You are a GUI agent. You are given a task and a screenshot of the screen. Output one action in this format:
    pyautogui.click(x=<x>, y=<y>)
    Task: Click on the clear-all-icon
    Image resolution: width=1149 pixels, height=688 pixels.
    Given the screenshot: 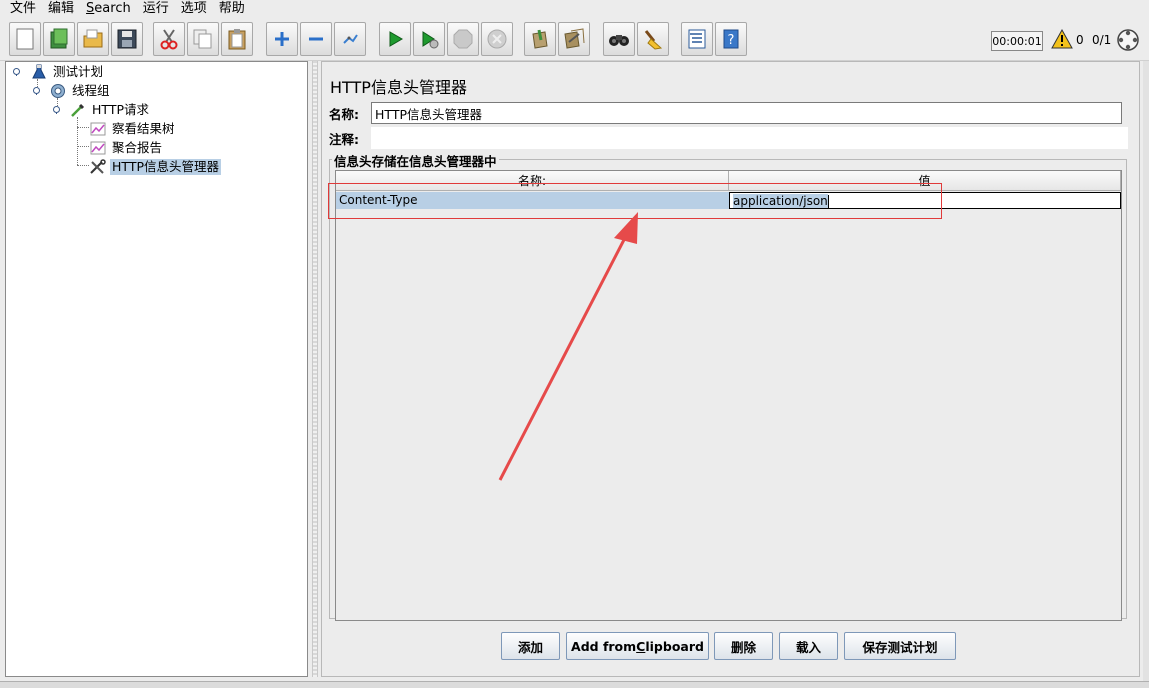 What is the action you would take?
    pyautogui.click(x=574, y=38)
    